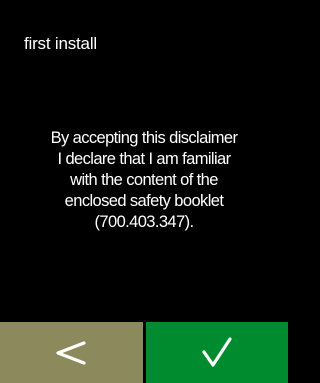  I want to click on disclaimer-line: with the content of the, so click(144, 180).